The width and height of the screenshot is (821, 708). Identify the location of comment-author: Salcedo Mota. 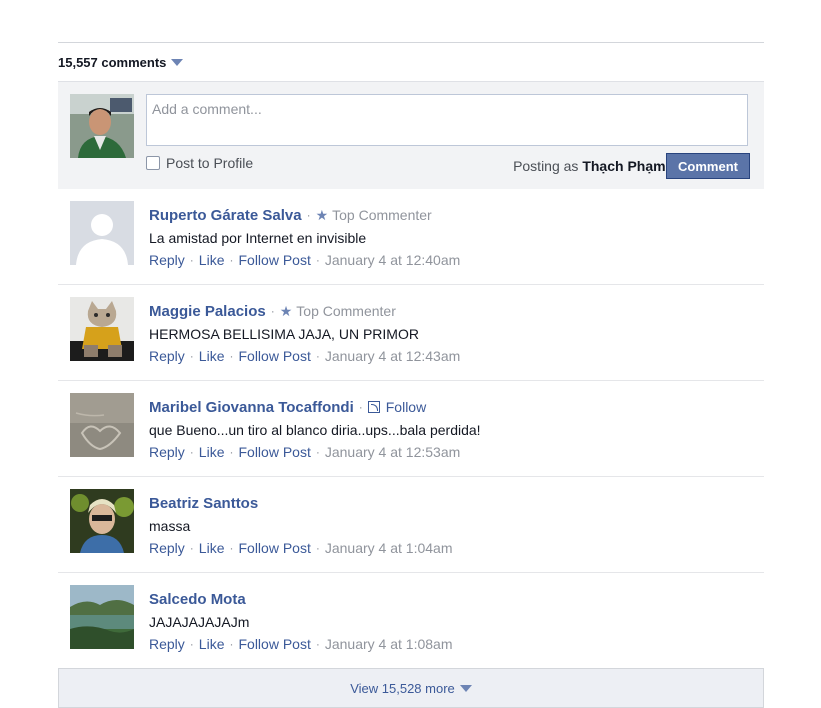
(197, 599).